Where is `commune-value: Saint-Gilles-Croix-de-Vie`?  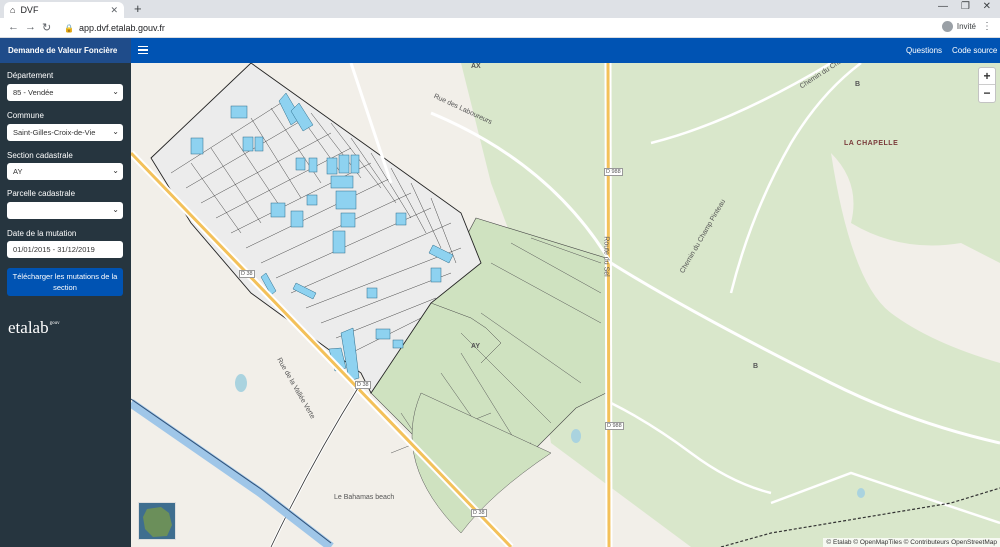 commune-value: Saint-Gilles-Croix-de-Vie is located at coordinates (54, 132).